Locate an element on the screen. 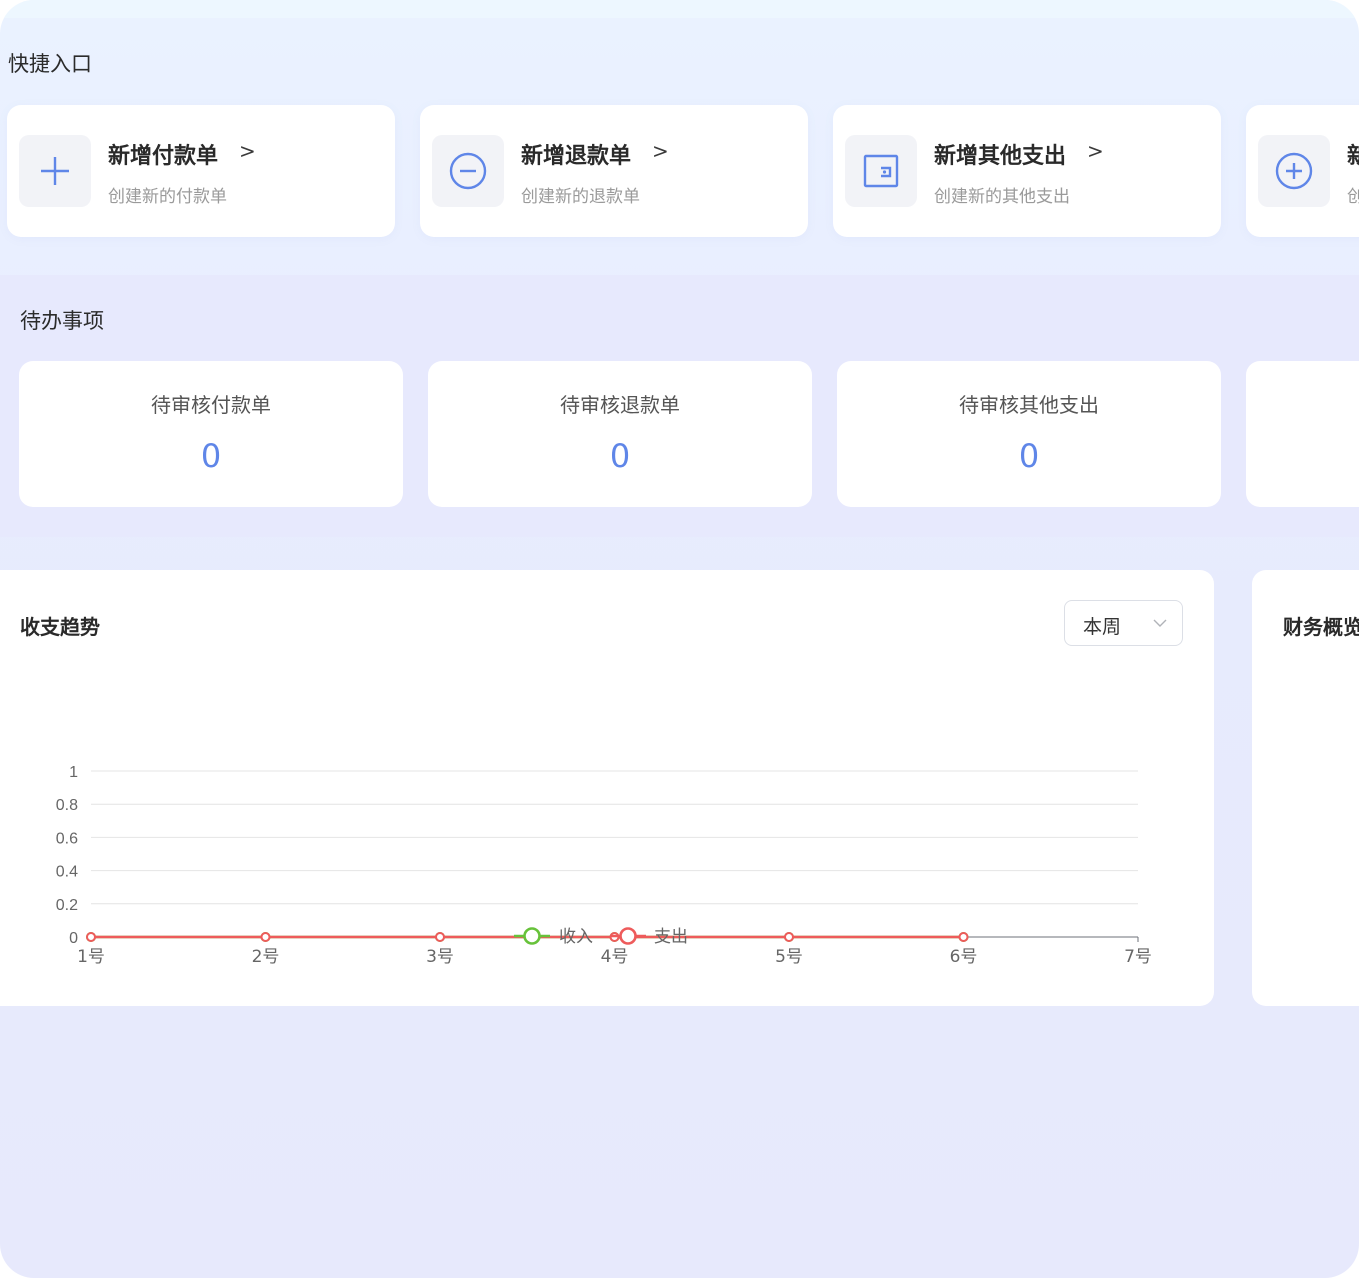 The height and width of the screenshot is (1278, 1359). todo-title: 待办事项 is located at coordinates (62, 321).